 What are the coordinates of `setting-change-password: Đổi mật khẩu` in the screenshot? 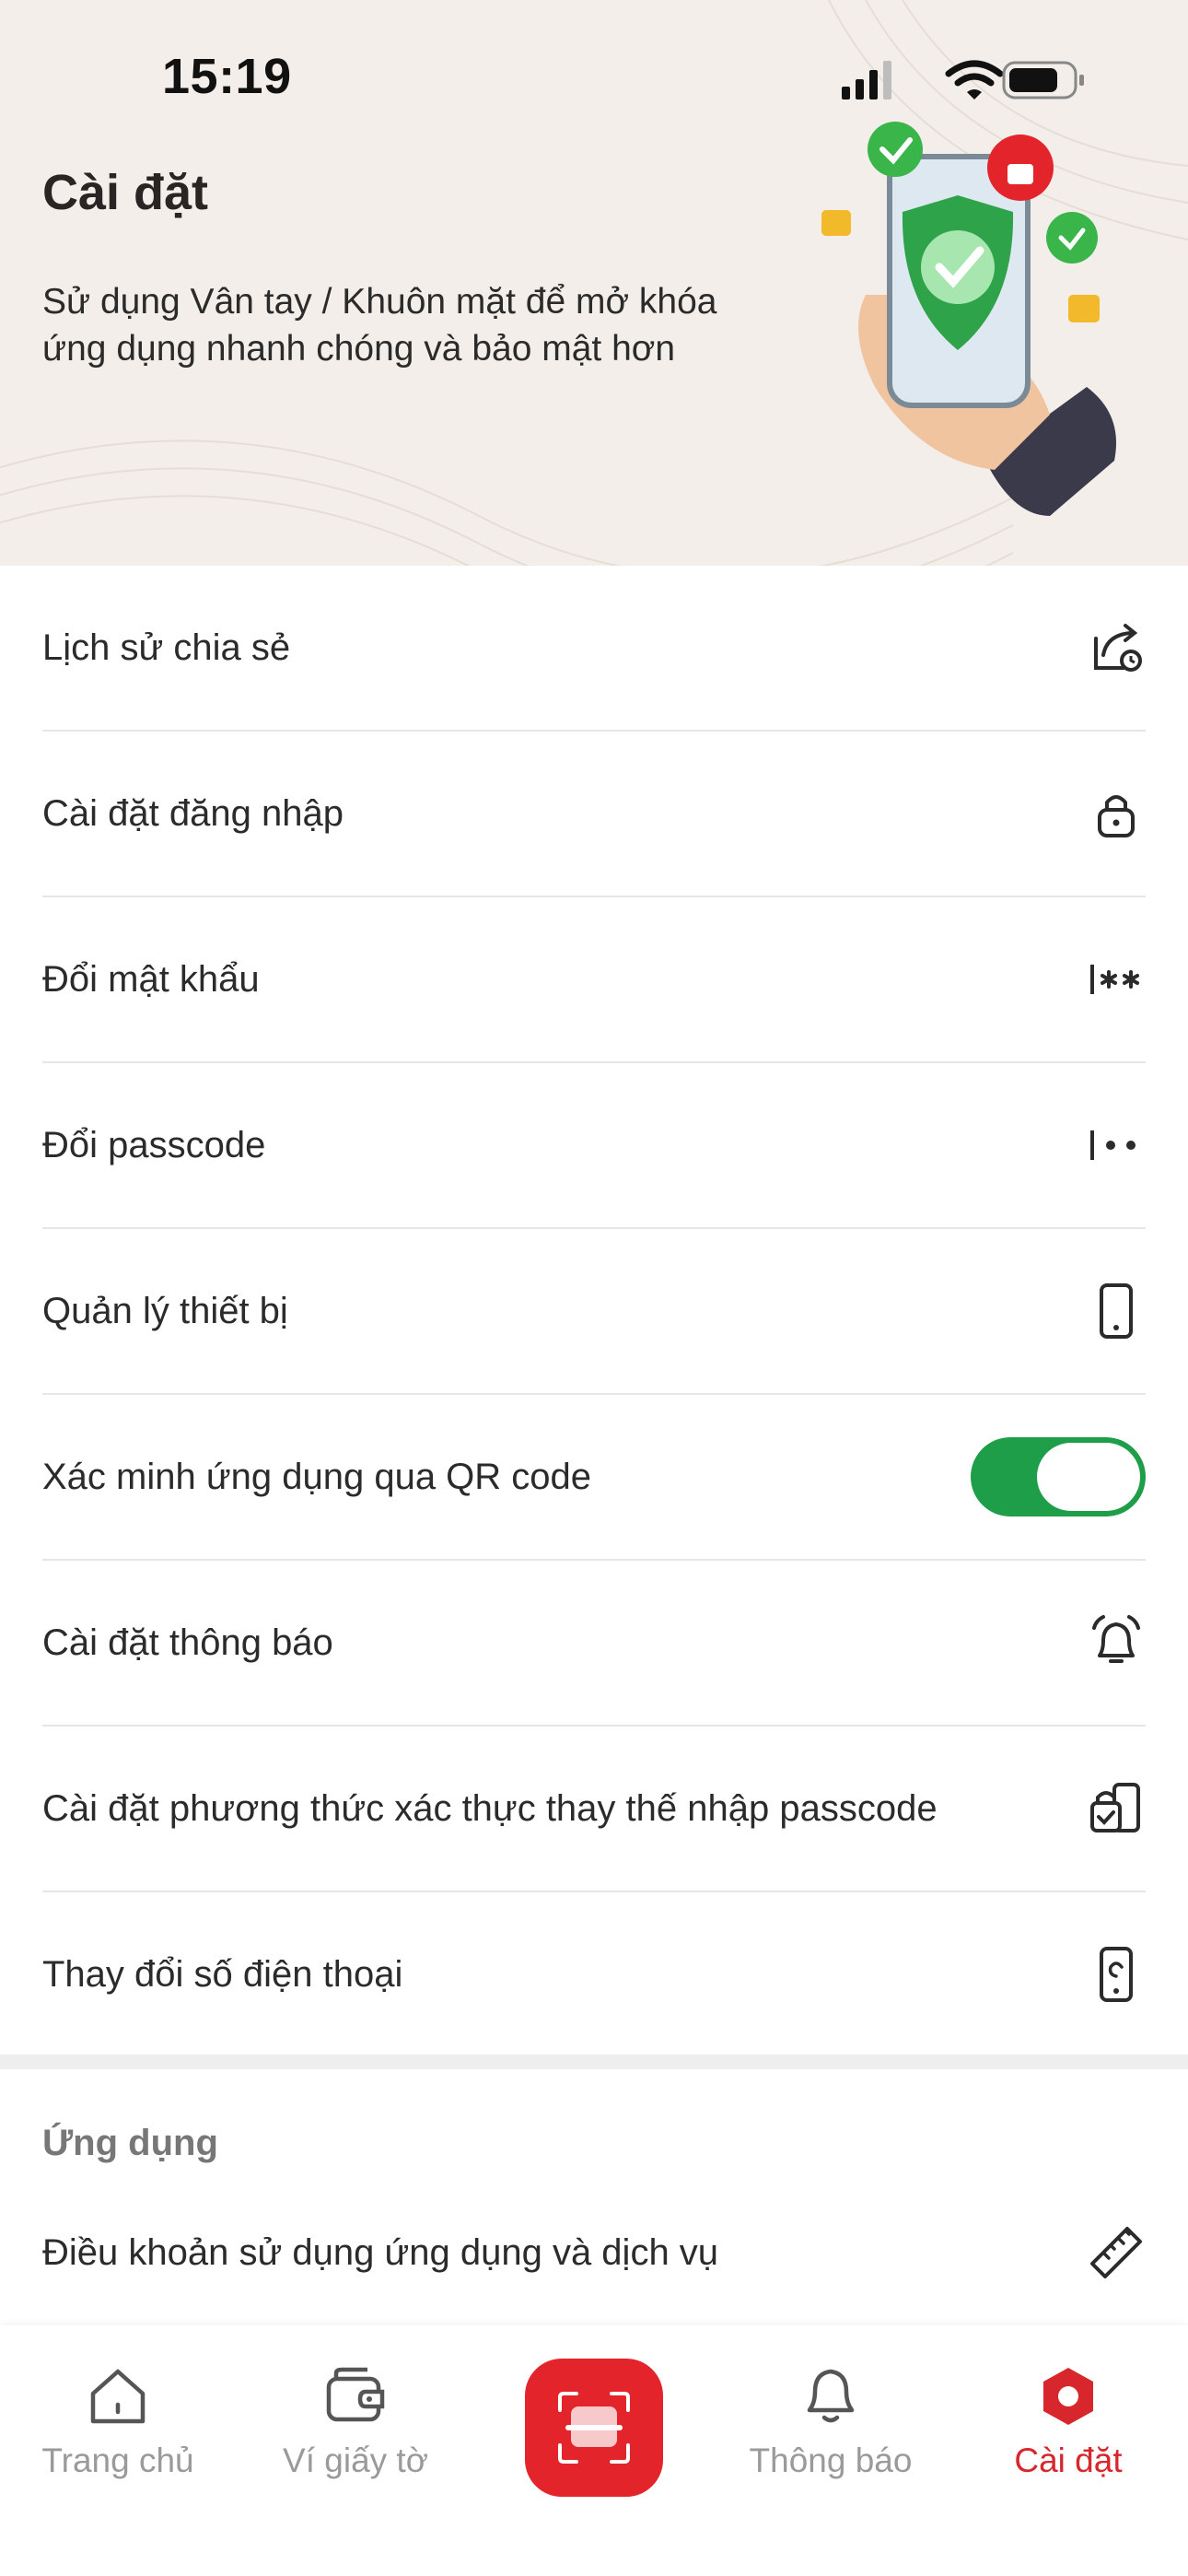 It's located at (594, 980).